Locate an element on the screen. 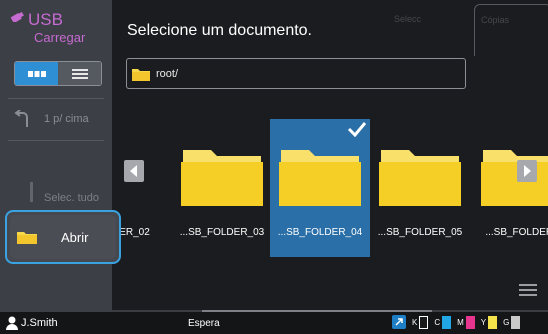 The image size is (548, 334). list-view-button is located at coordinates (79, 73).